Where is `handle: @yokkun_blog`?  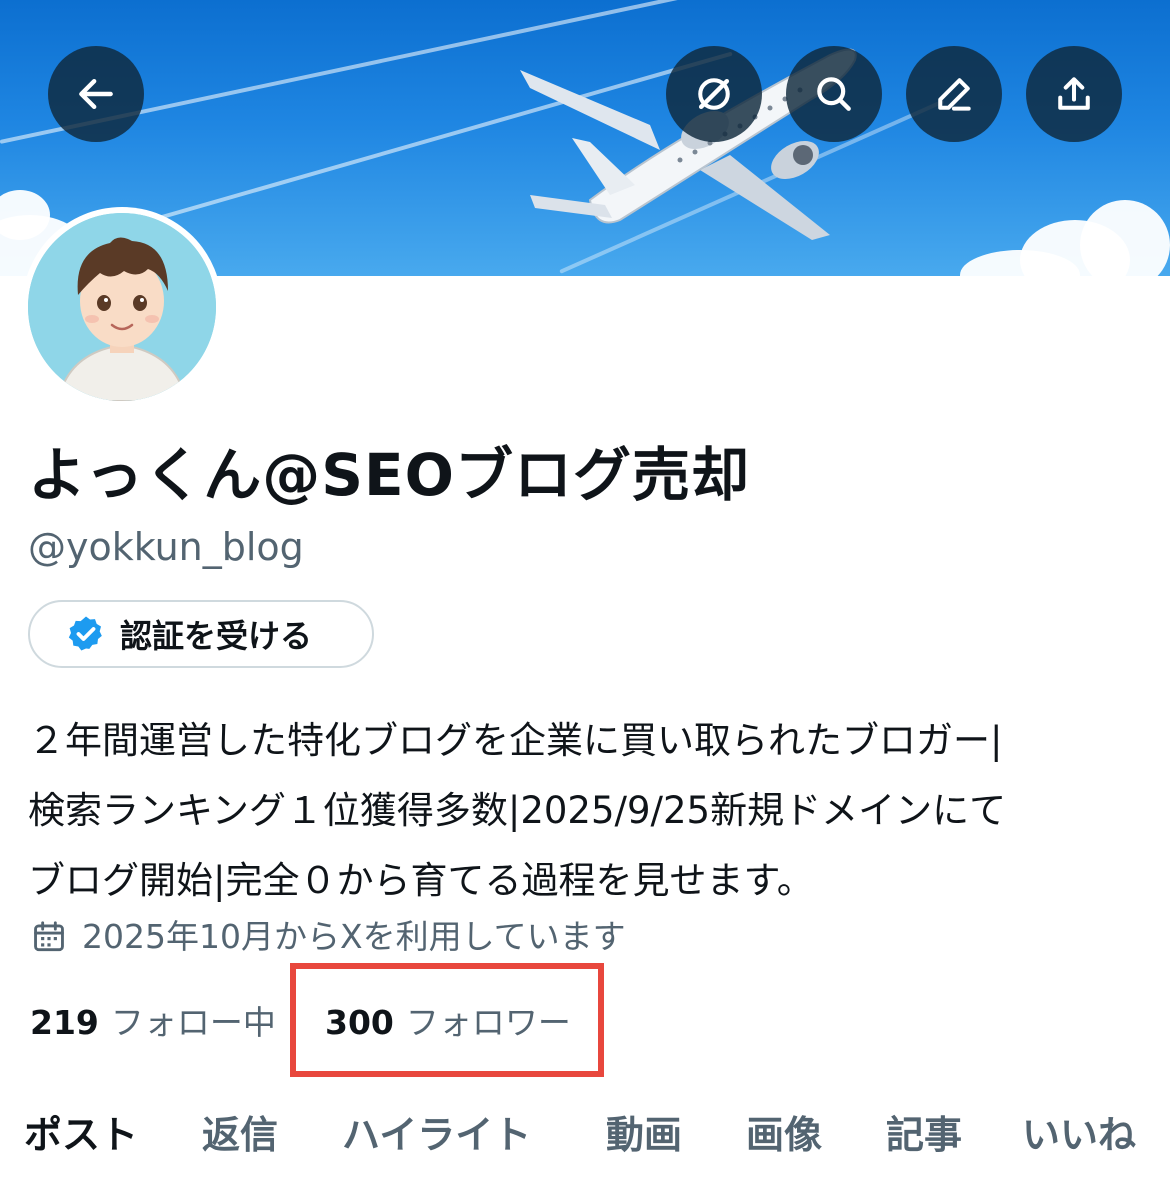 handle: @yokkun_blog is located at coordinates (166, 547).